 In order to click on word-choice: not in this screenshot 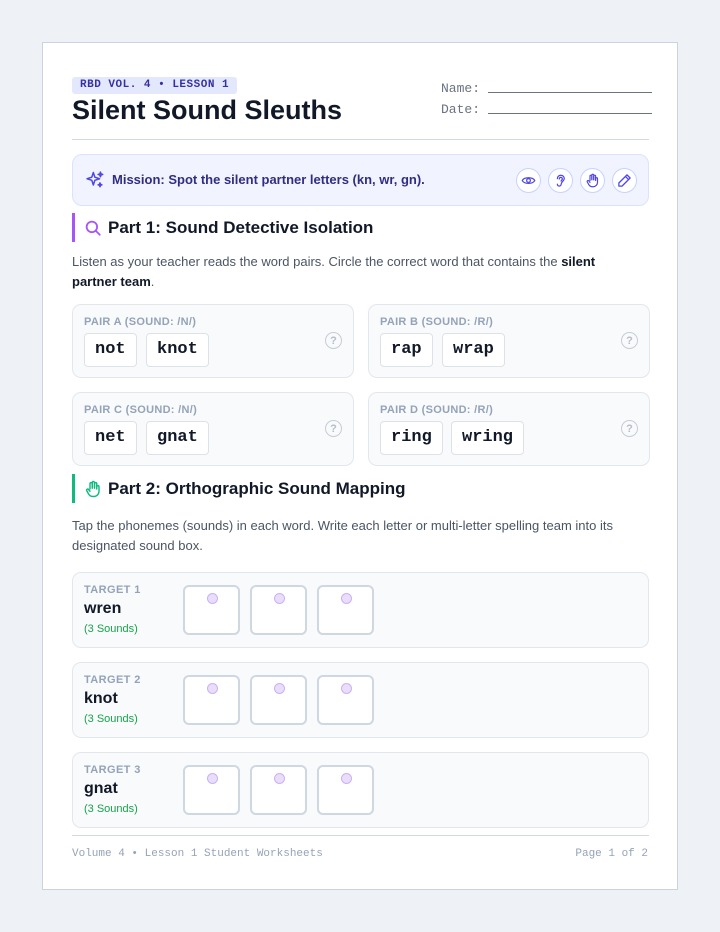, I will do `click(110, 350)`.